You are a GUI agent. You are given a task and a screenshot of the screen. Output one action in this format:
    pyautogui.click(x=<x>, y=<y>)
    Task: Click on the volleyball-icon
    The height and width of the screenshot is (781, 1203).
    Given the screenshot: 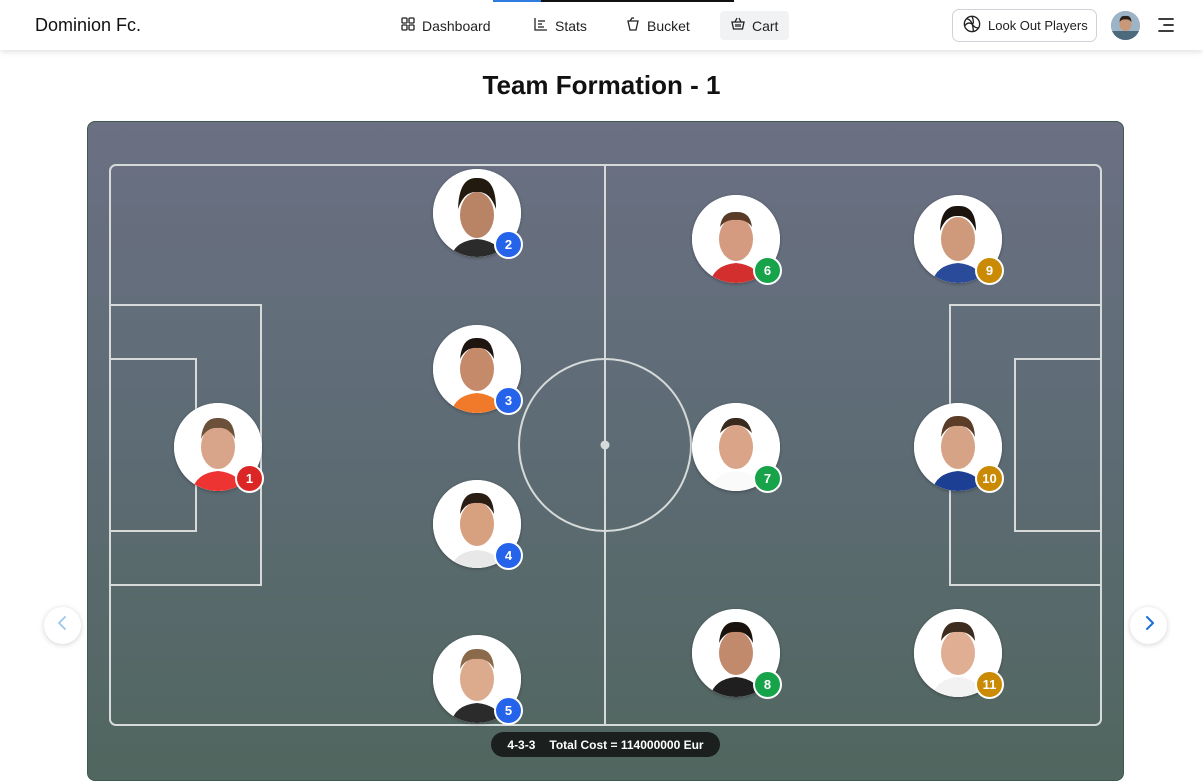 What is the action you would take?
    pyautogui.click(x=972, y=25)
    